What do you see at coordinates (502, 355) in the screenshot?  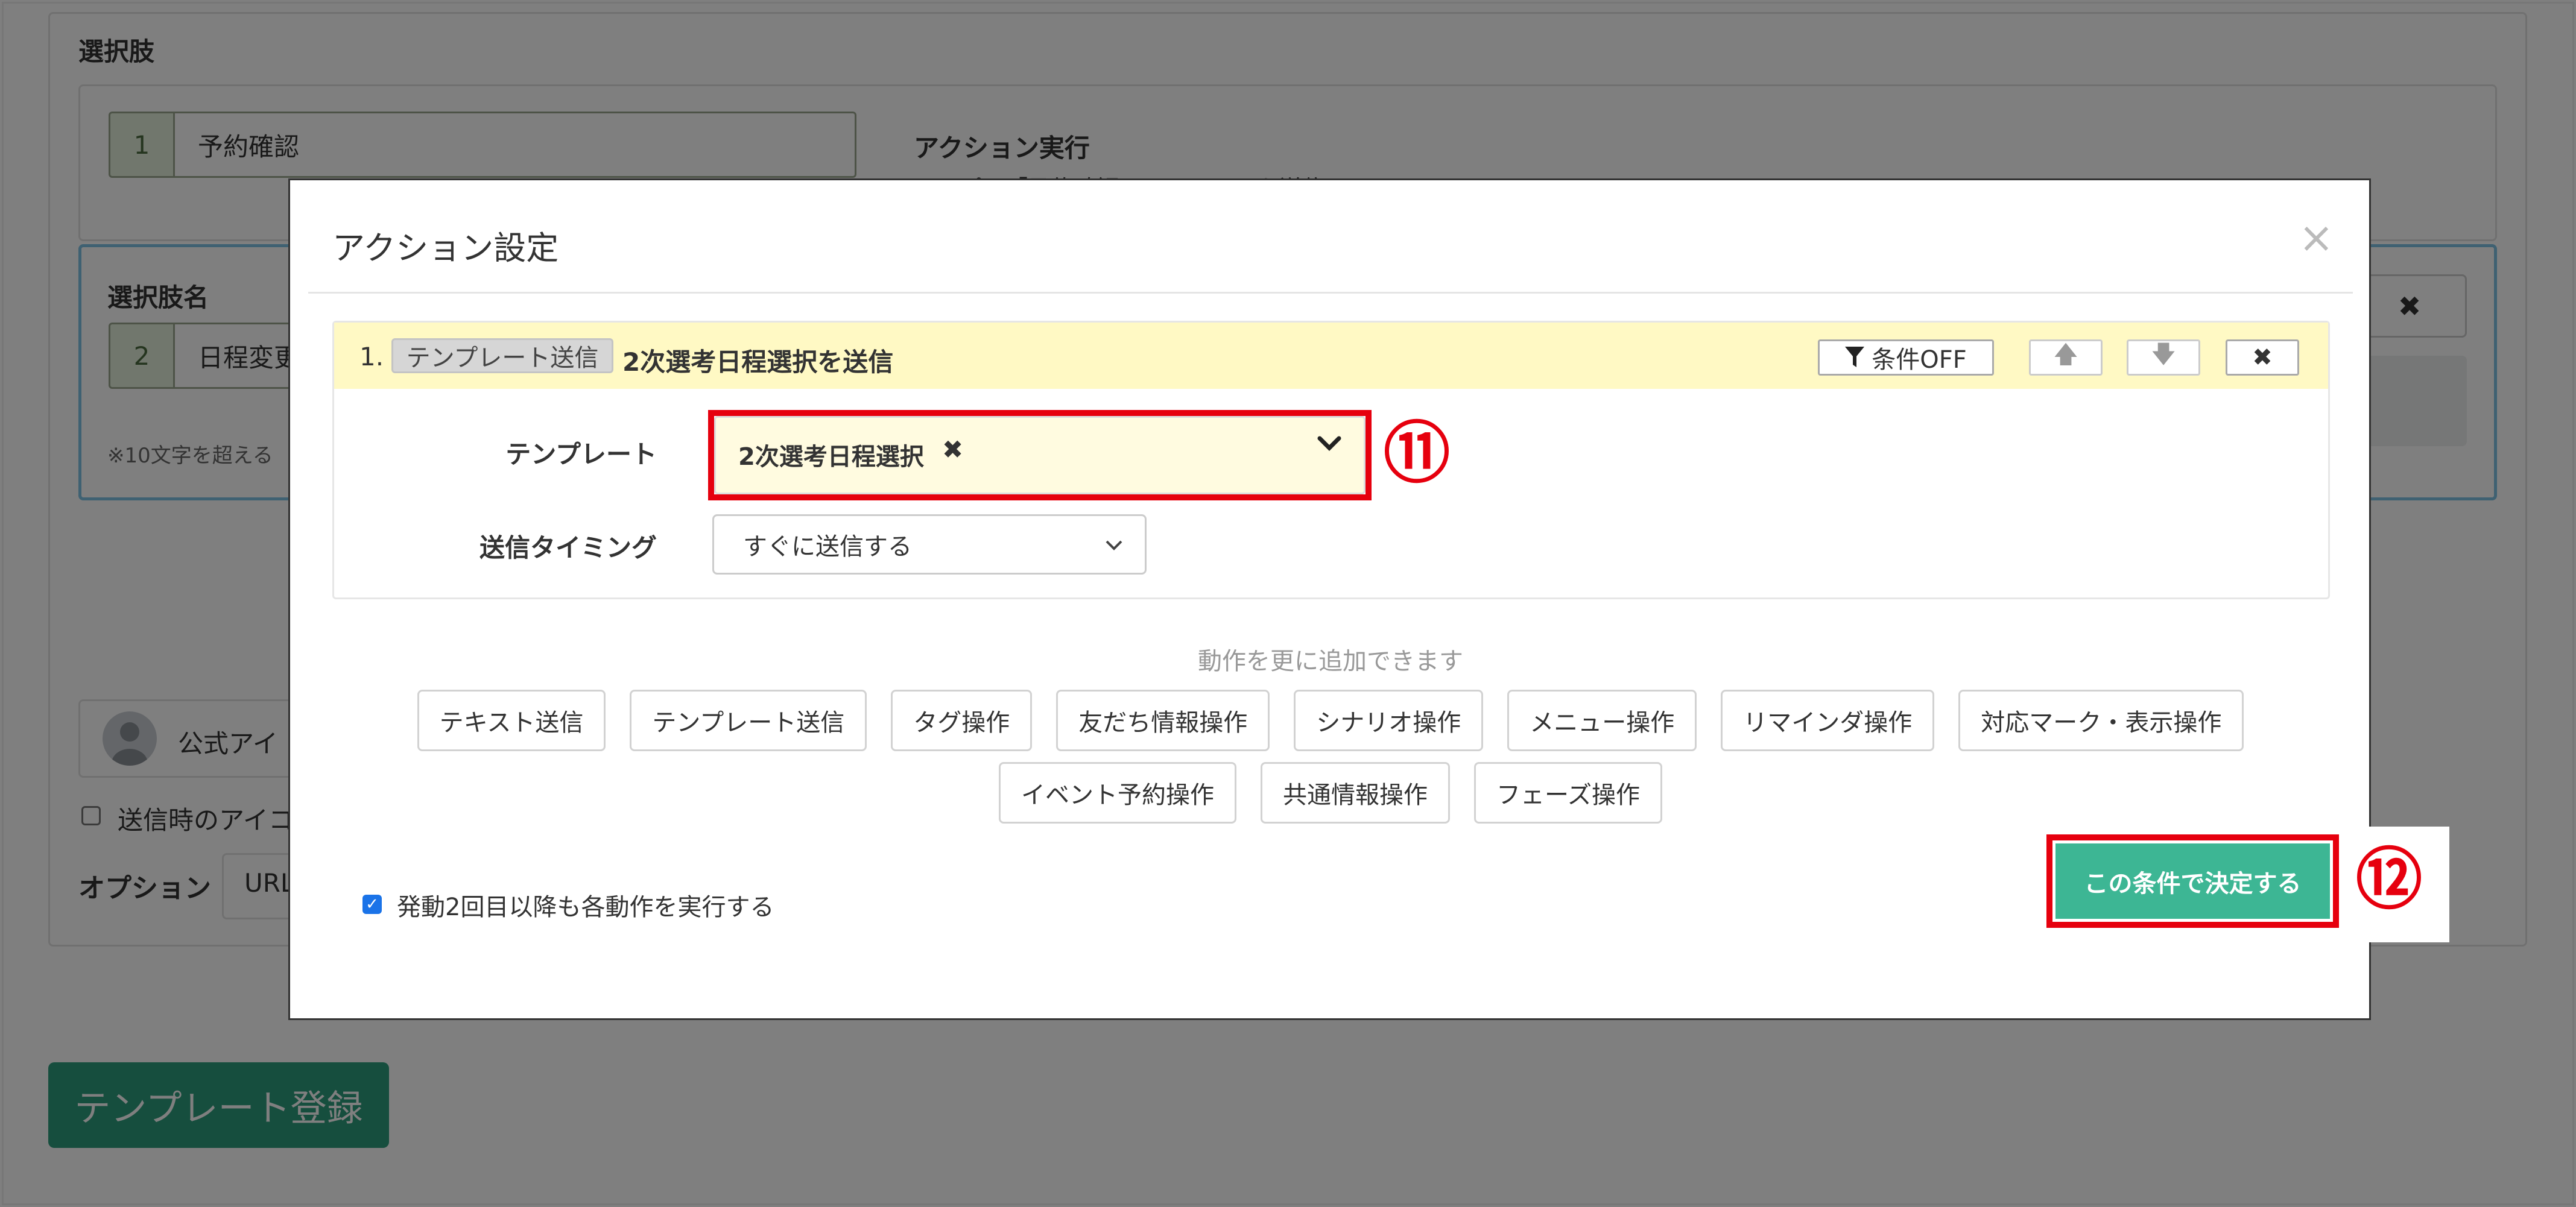 I see `action-type-tag: テンプレート送信` at bounding box center [502, 355].